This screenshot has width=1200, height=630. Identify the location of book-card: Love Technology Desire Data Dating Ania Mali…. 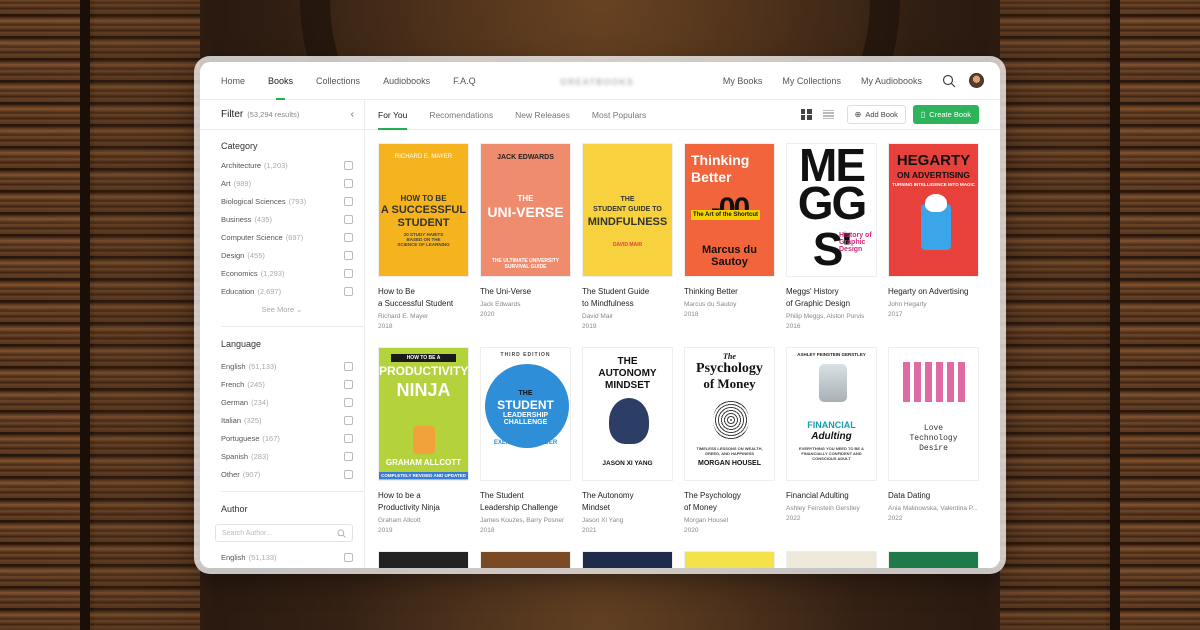
(934, 434).